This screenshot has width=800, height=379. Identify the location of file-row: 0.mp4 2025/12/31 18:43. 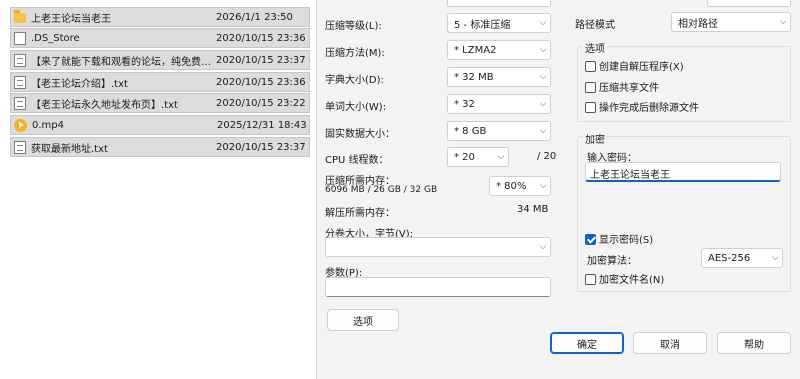
(160, 125).